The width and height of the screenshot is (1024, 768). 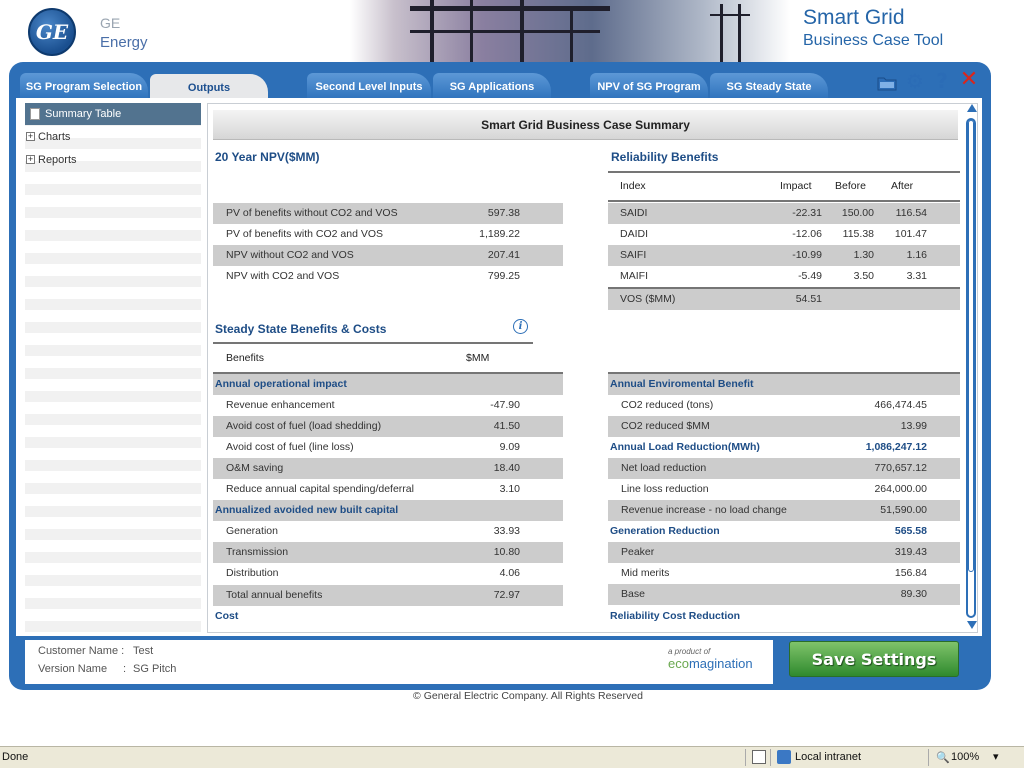 I want to click on folder-icon, so click(x=887, y=83).